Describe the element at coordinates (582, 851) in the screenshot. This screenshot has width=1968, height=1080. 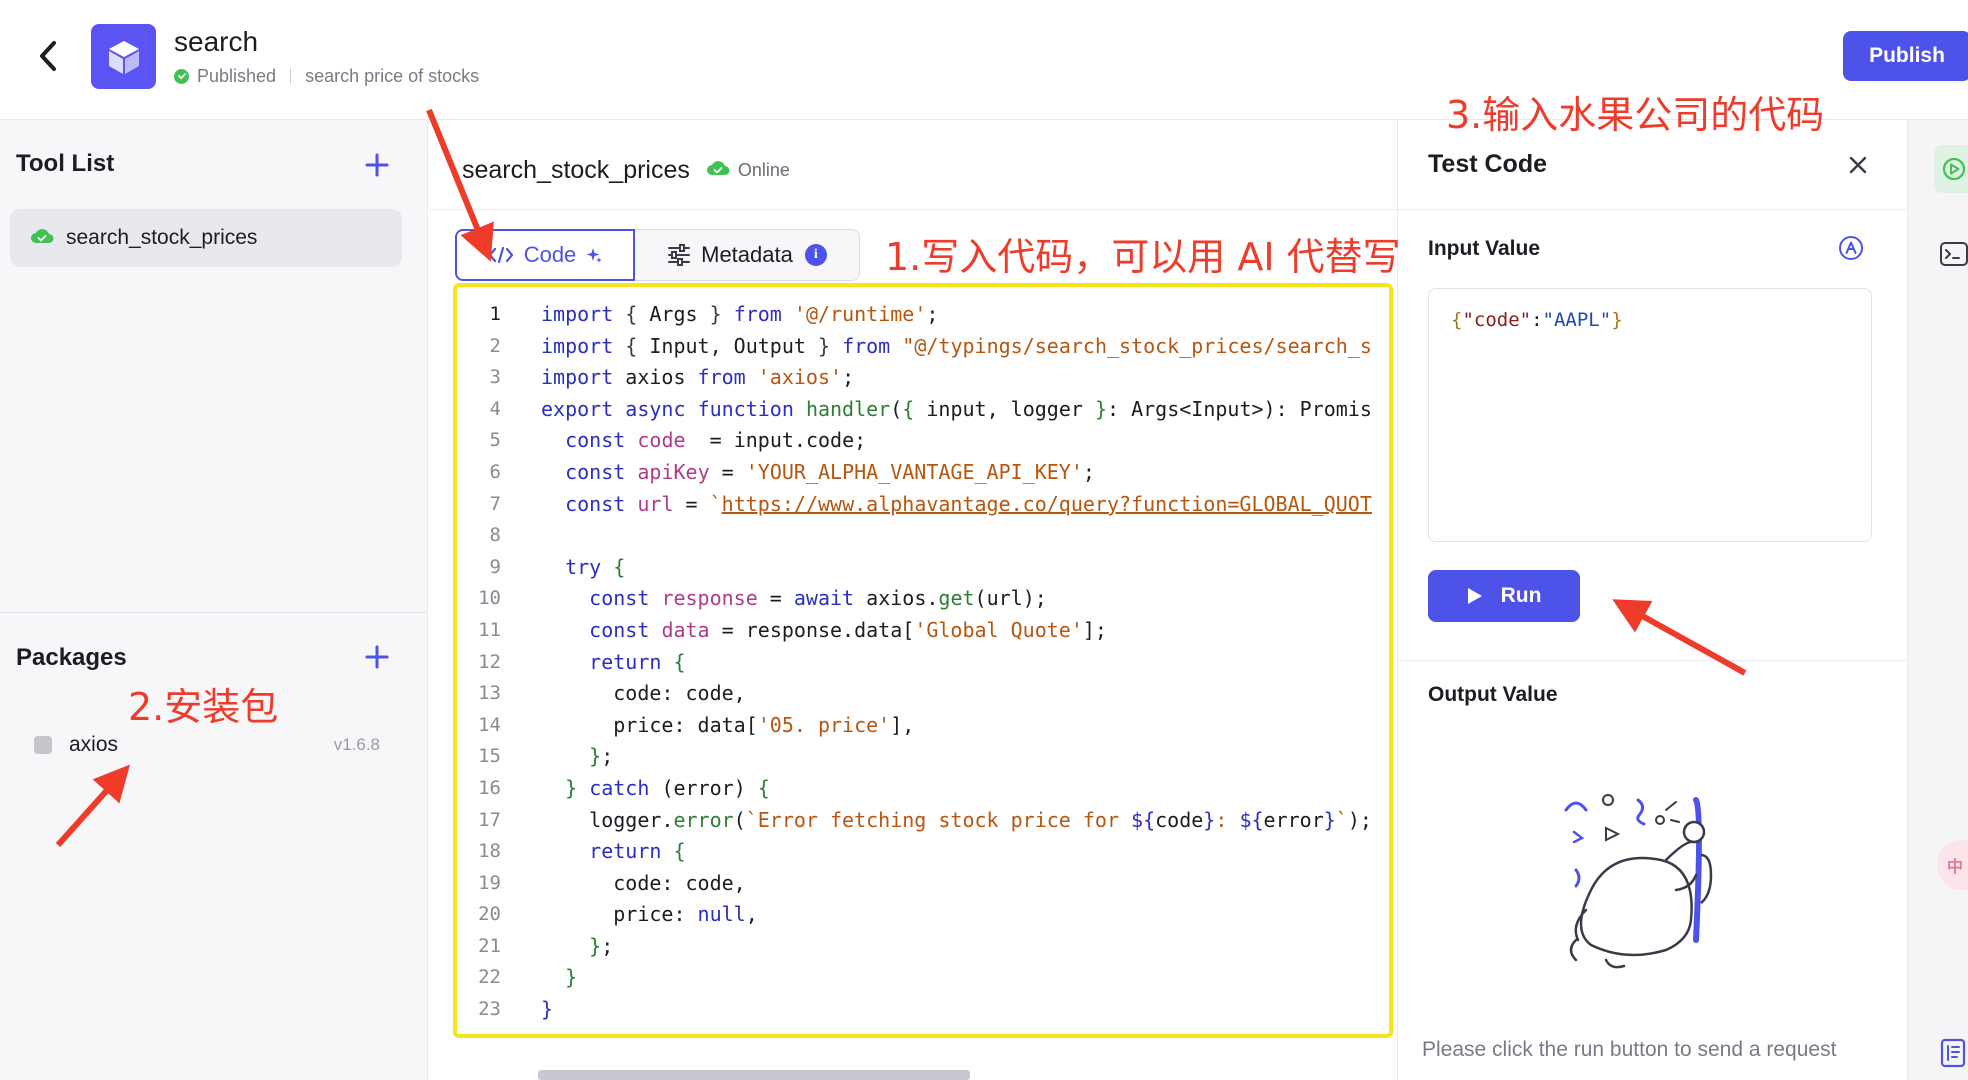
I see `code-line: 18 return {` at that location.